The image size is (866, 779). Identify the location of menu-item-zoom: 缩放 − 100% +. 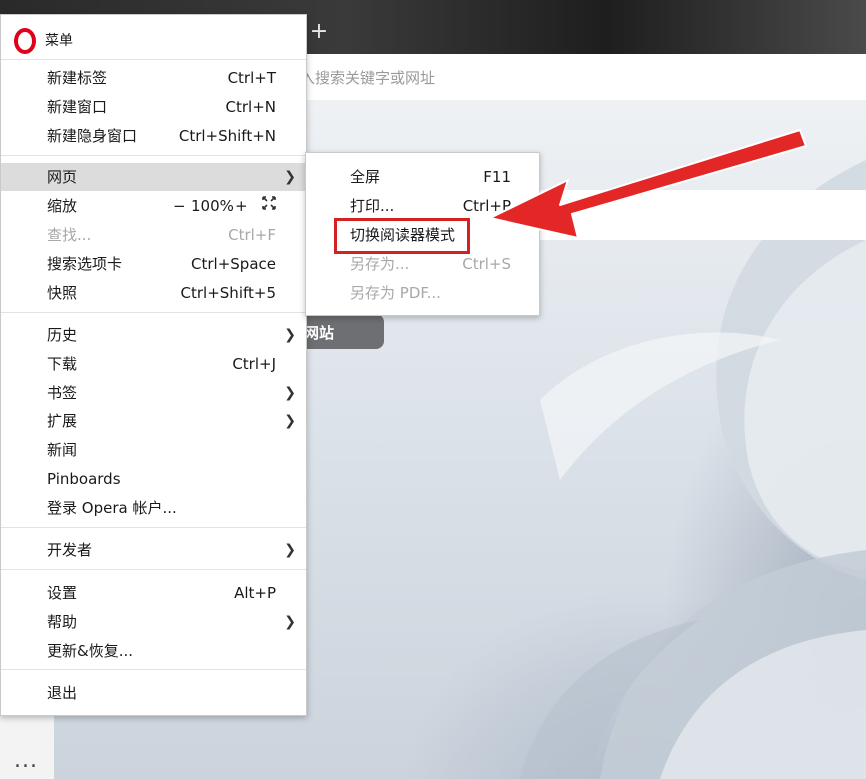
(153, 206).